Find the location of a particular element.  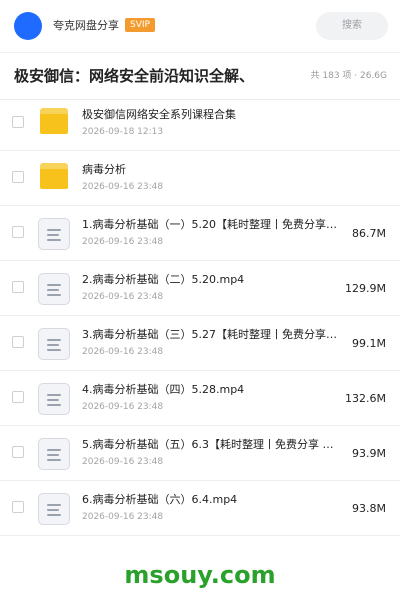

item-name: 6.病毒分析基础（六）6.4.mp4 is located at coordinates (160, 499).